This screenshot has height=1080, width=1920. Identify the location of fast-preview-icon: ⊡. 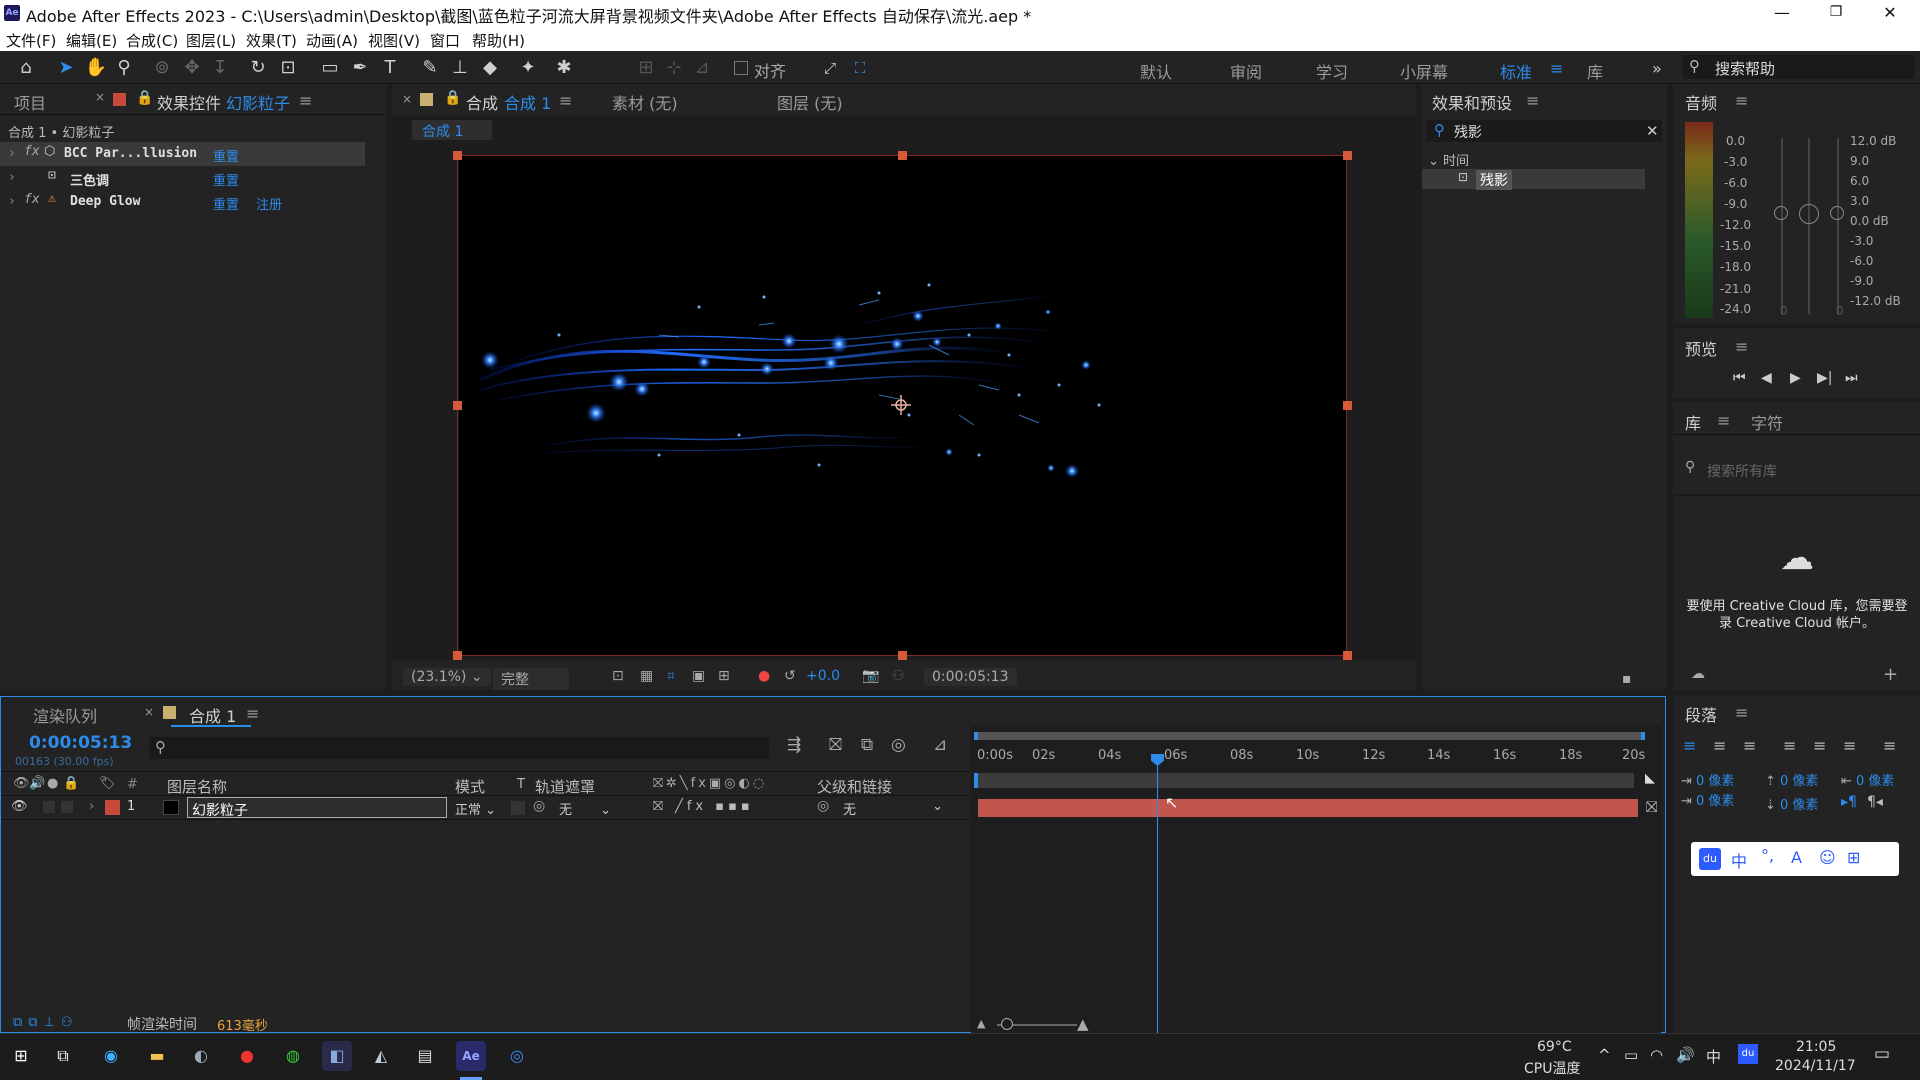
(618, 676).